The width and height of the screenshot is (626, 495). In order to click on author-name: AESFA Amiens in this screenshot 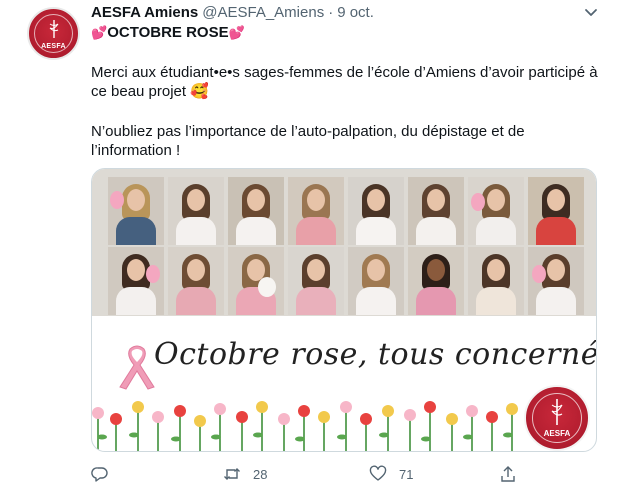, I will do `click(144, 12)`.